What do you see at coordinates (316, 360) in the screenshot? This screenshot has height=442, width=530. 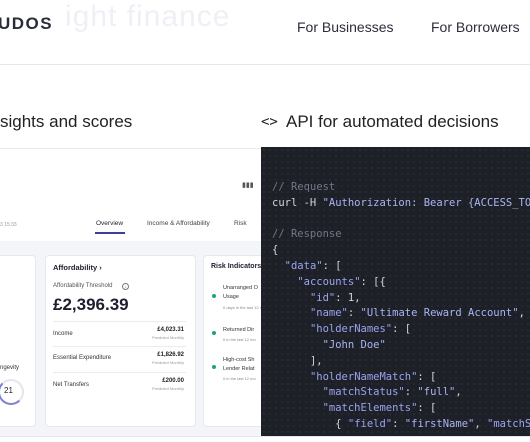 I see `code-text: ],` at bounding box center [316, 360].